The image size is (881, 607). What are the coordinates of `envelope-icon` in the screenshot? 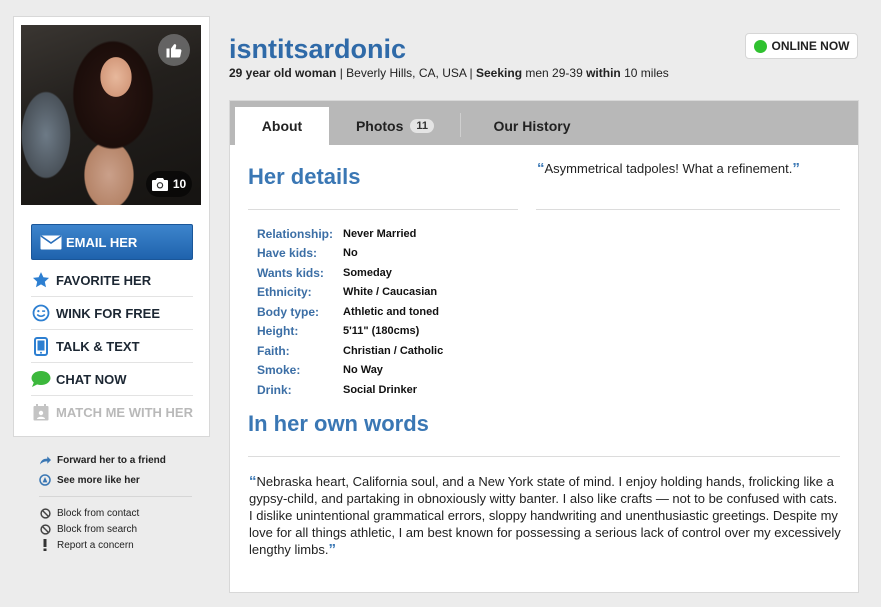 It's located at (51, 241).